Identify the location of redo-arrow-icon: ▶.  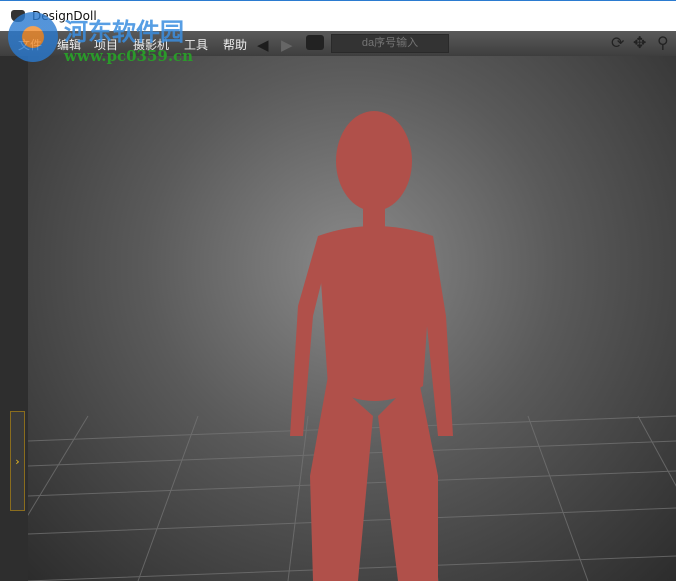
(287, 45).